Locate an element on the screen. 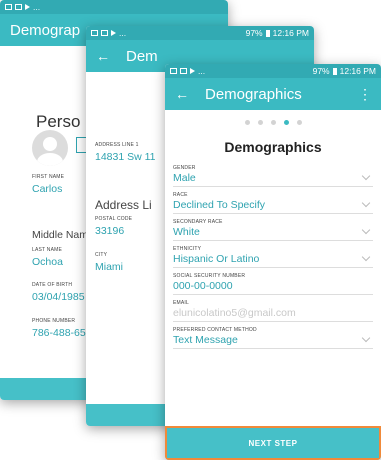 Image resolution: width=381 pixels, height=460 pixels. dob-label: DATE OF BIRTH is located at coordinates (52, 285).